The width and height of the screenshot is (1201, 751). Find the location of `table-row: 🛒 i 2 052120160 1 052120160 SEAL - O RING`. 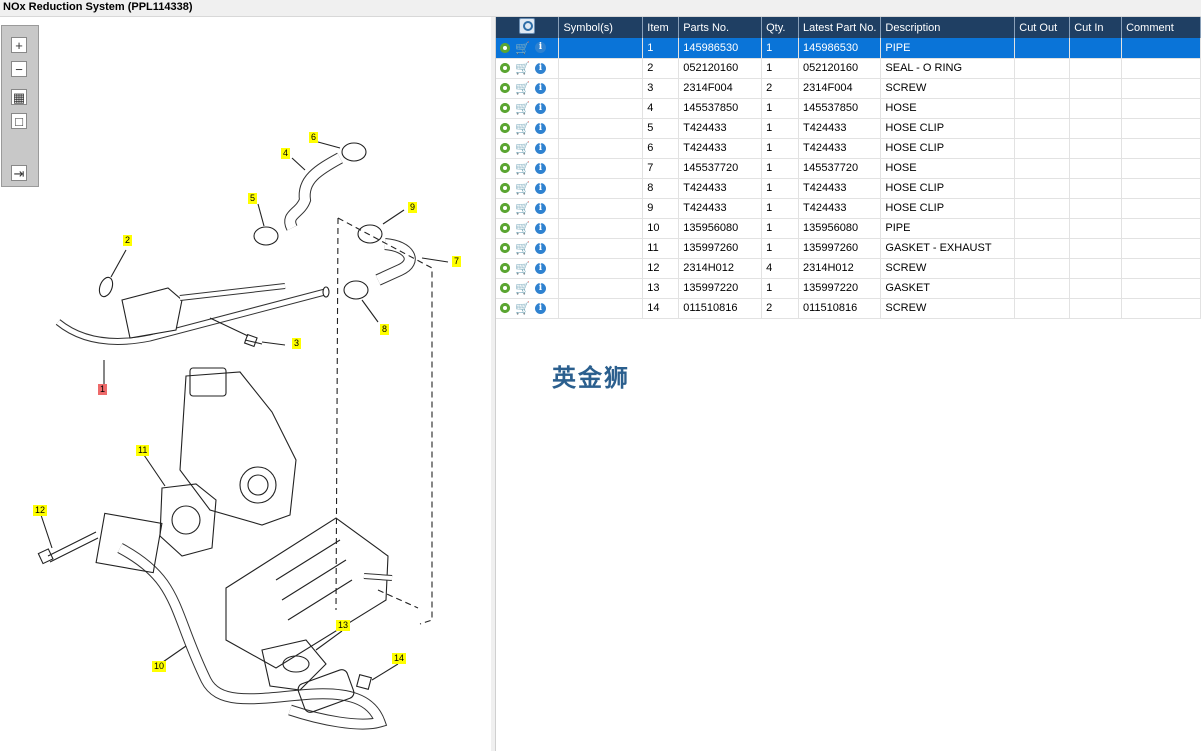

table-row: 🛒 i 2 052120160 1 052120160 SEAL - O RING is located at coordinates (848, 68).